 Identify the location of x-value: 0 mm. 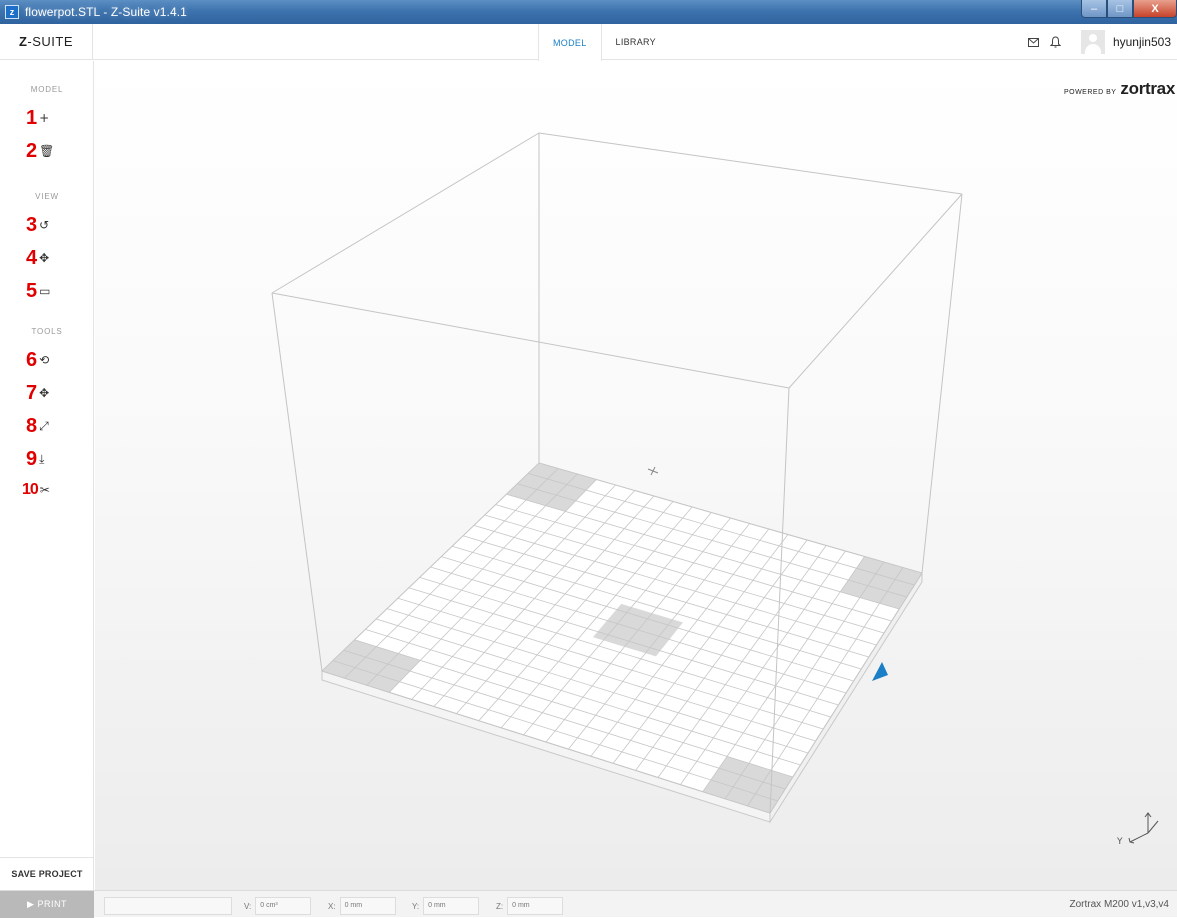
(367, 906).